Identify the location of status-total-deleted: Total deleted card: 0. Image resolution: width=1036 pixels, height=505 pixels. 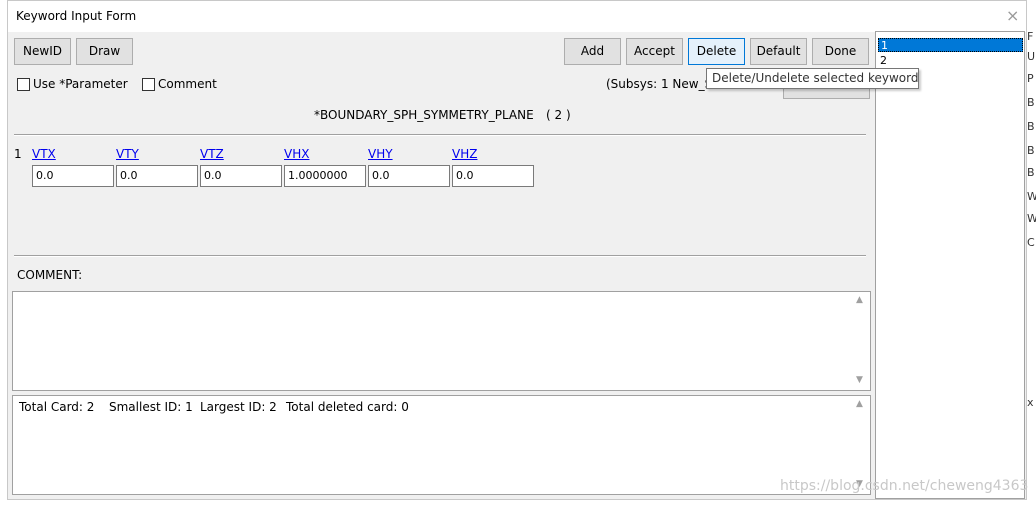
(347, 407).